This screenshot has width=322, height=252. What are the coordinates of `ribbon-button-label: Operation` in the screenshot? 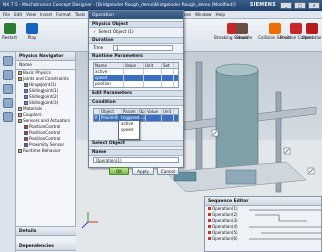 It's located at (312, 37).